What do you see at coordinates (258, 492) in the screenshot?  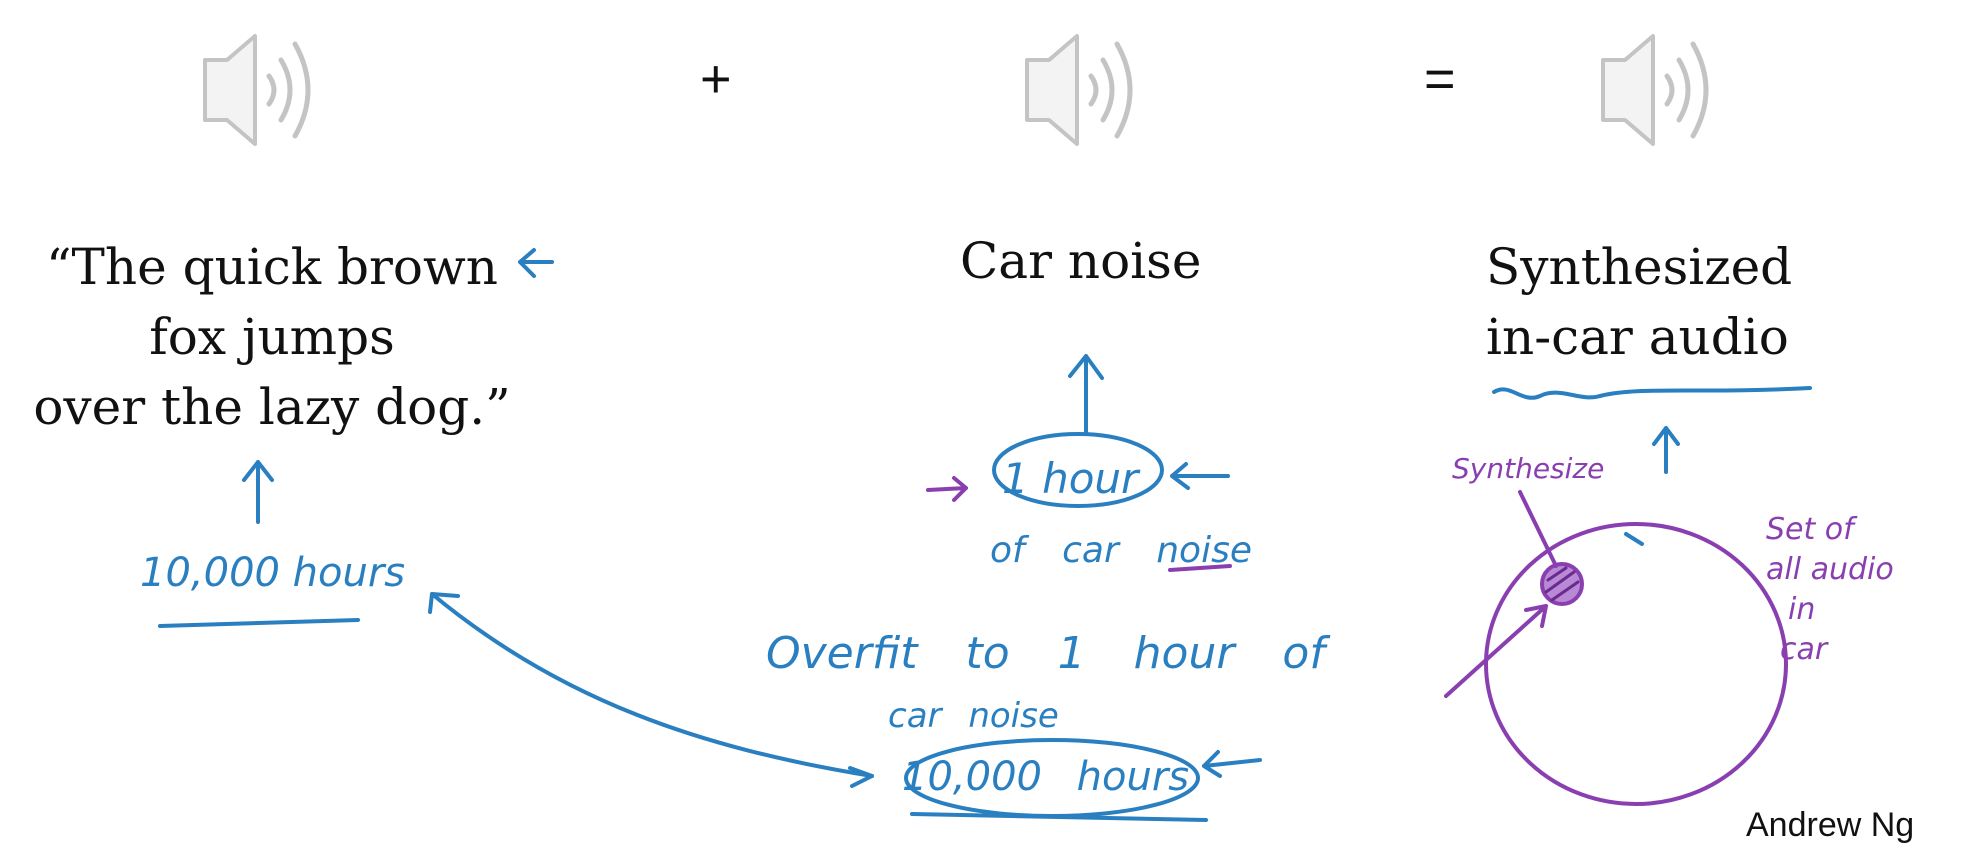 I see `left-up-arrow` at bounding box center [258, 492].